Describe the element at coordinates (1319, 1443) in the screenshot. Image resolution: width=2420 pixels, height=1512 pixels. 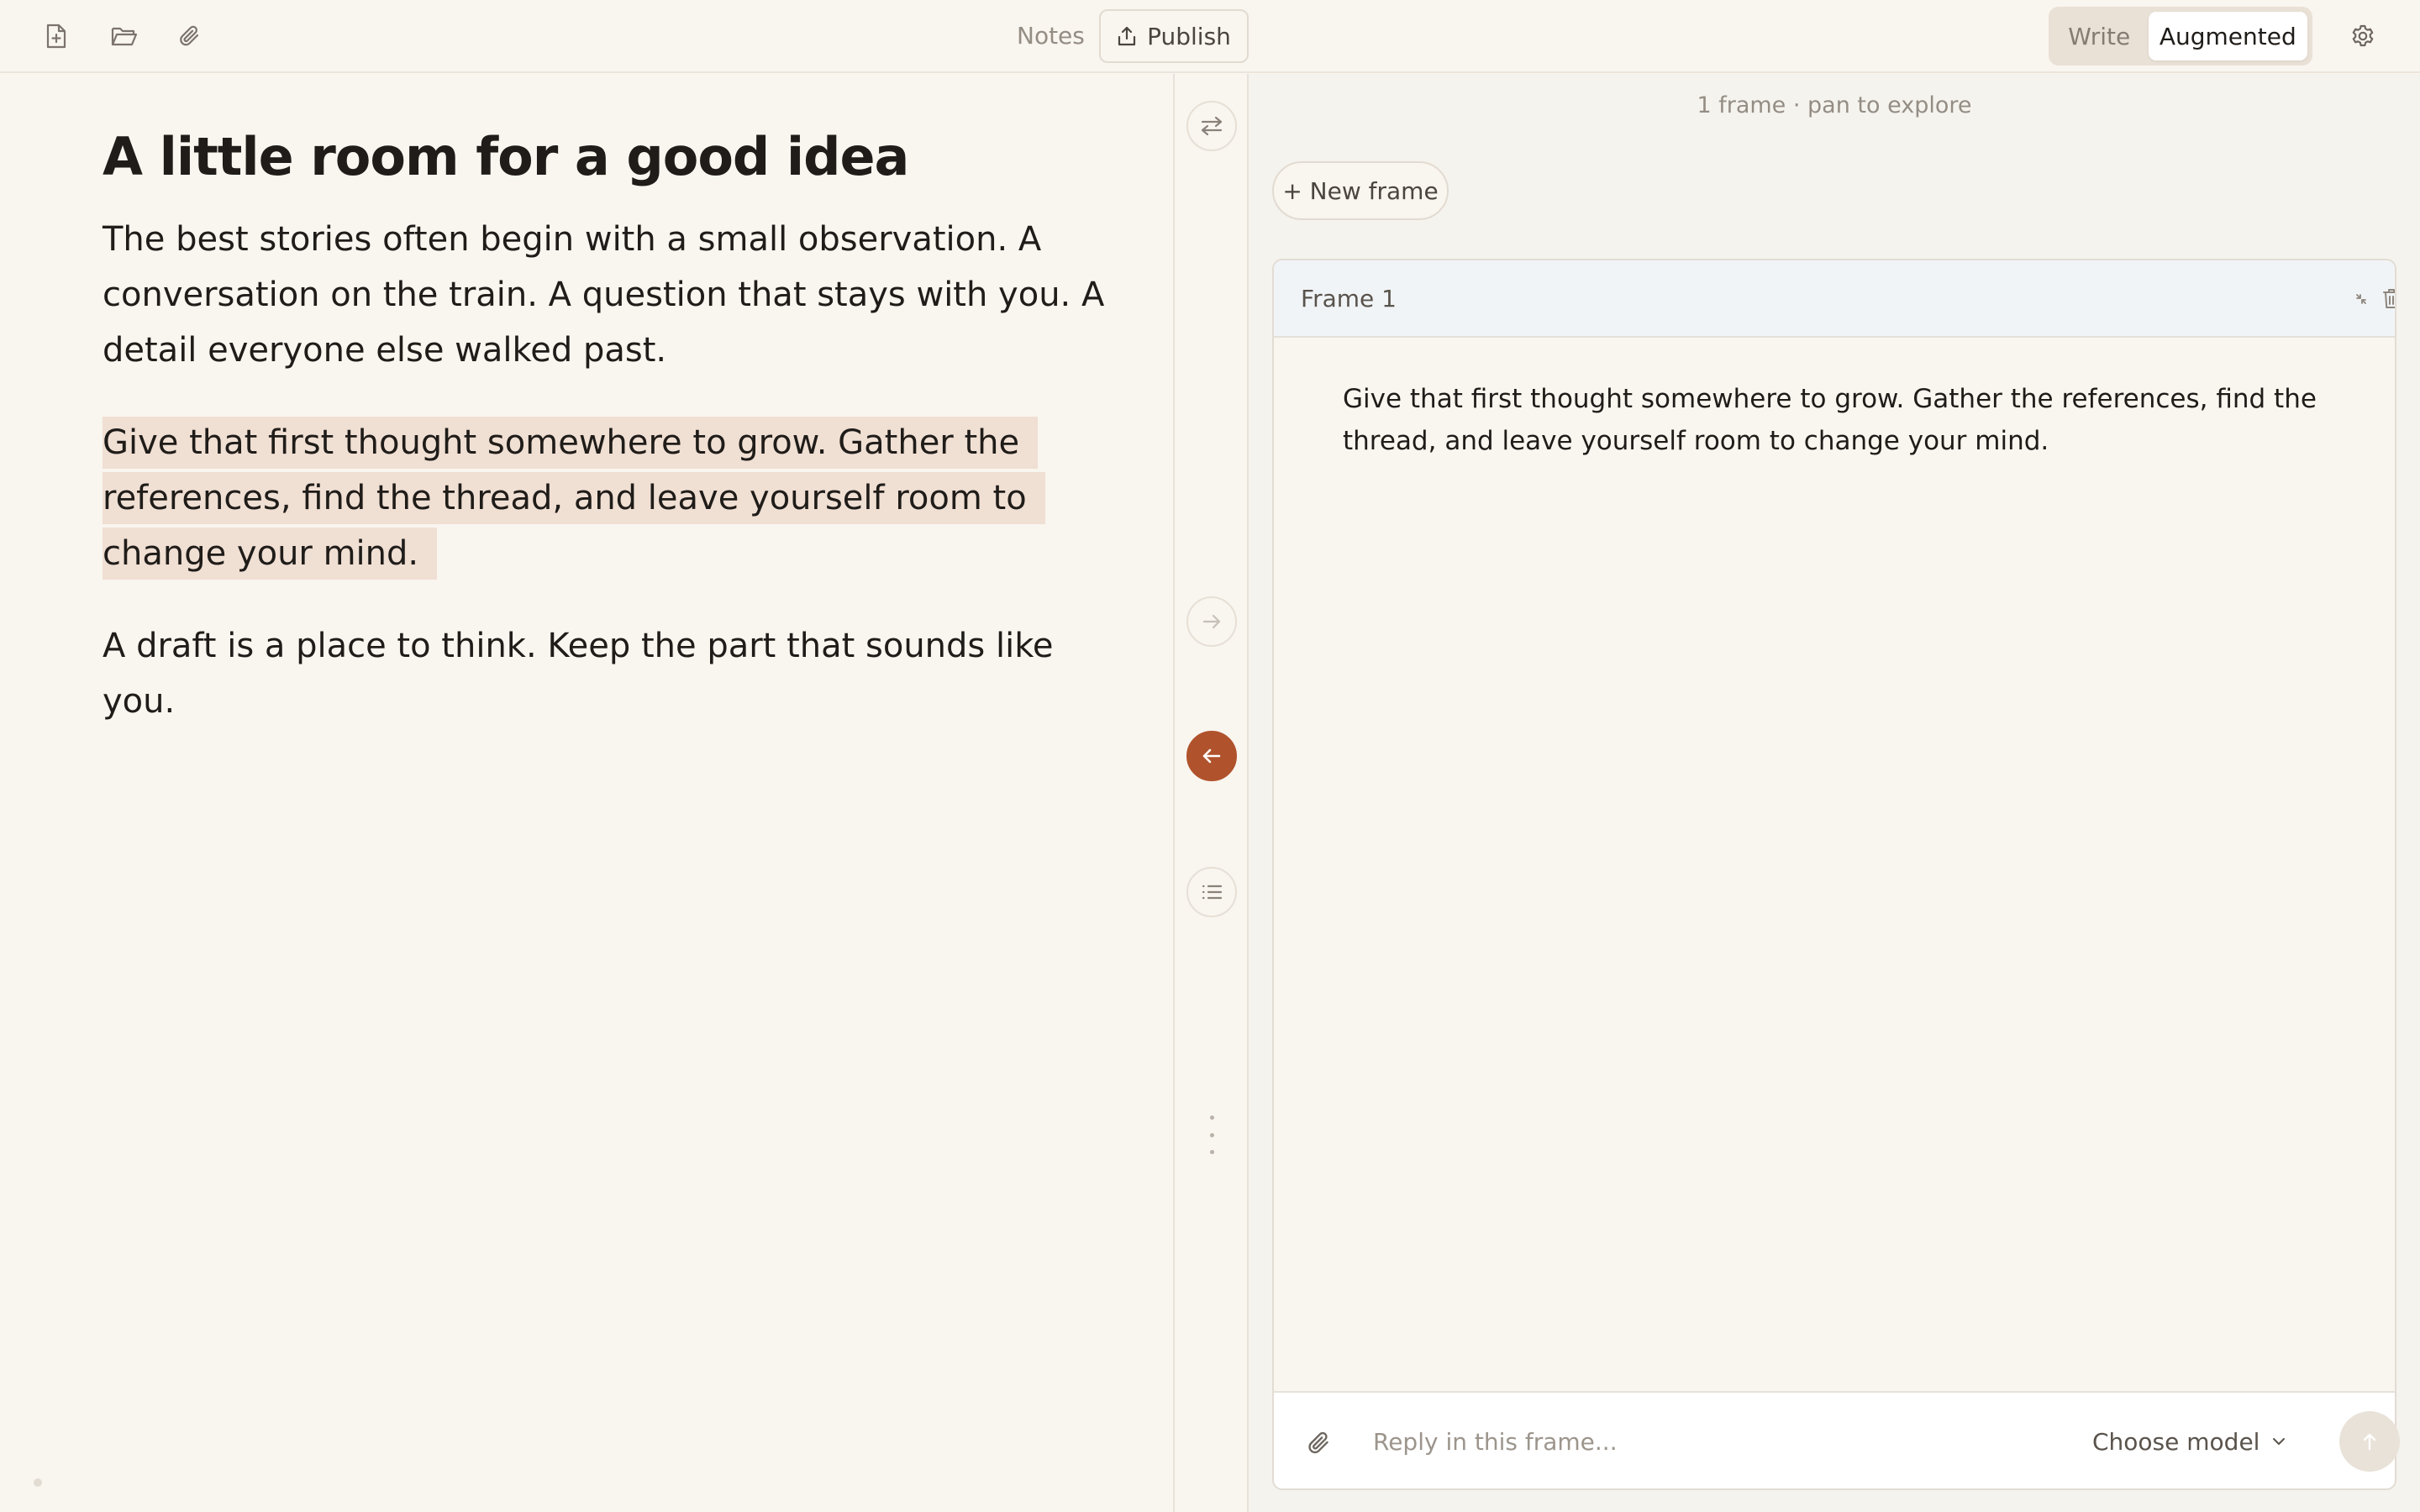
I see `attach-paperclip-icon` at that location.